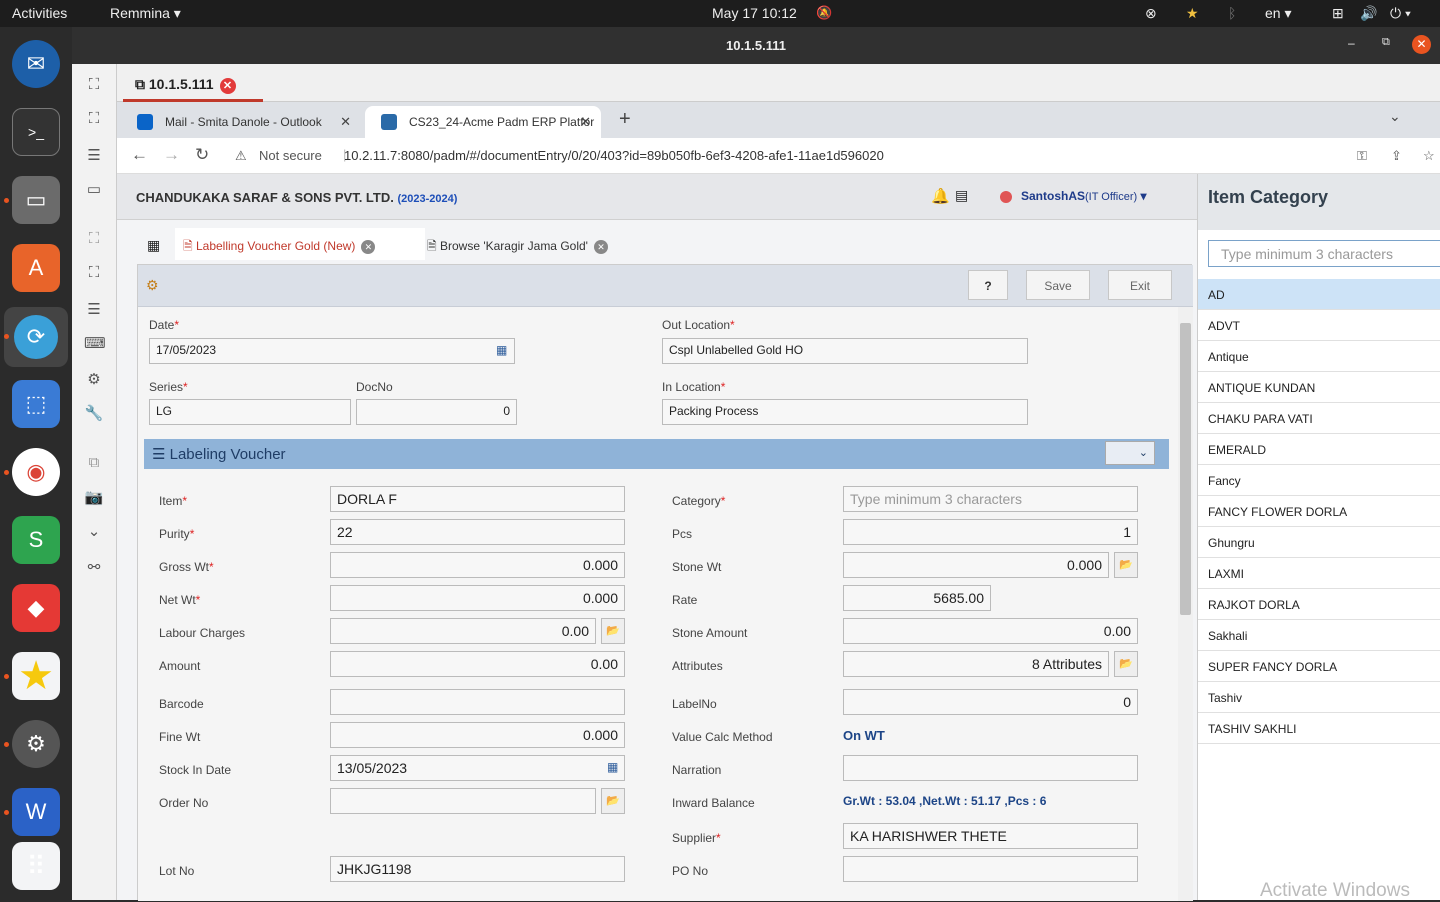 The width and height of the screenshot is (1440, 902). I want to click on amount-input: 0.00, so click(477, 664).